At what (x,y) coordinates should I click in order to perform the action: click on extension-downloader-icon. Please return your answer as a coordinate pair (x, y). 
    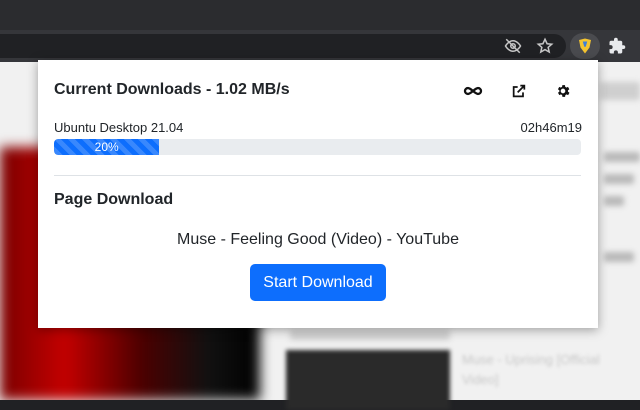
    Looking at the image, I should click on (585, 46).